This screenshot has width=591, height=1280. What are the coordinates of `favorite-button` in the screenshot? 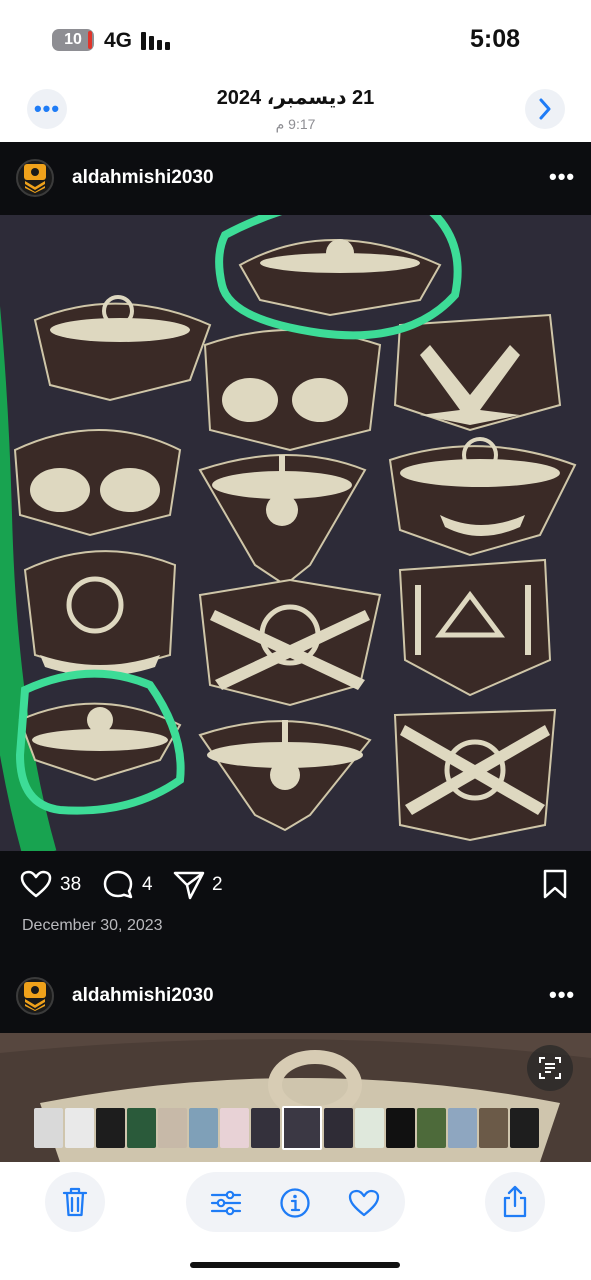 It's located at (364, 1203).